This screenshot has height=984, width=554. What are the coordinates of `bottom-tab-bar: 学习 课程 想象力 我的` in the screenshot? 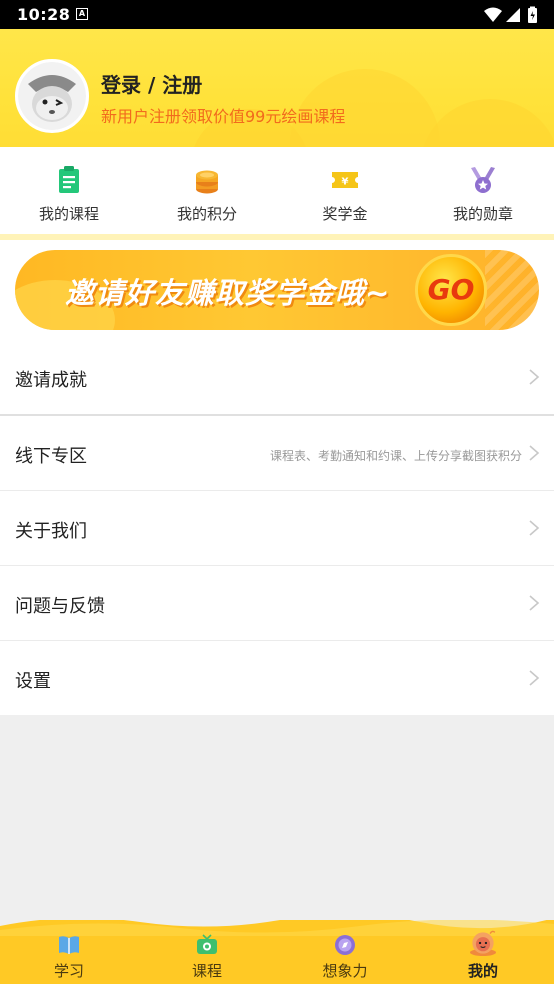 It's located at (277, 952).